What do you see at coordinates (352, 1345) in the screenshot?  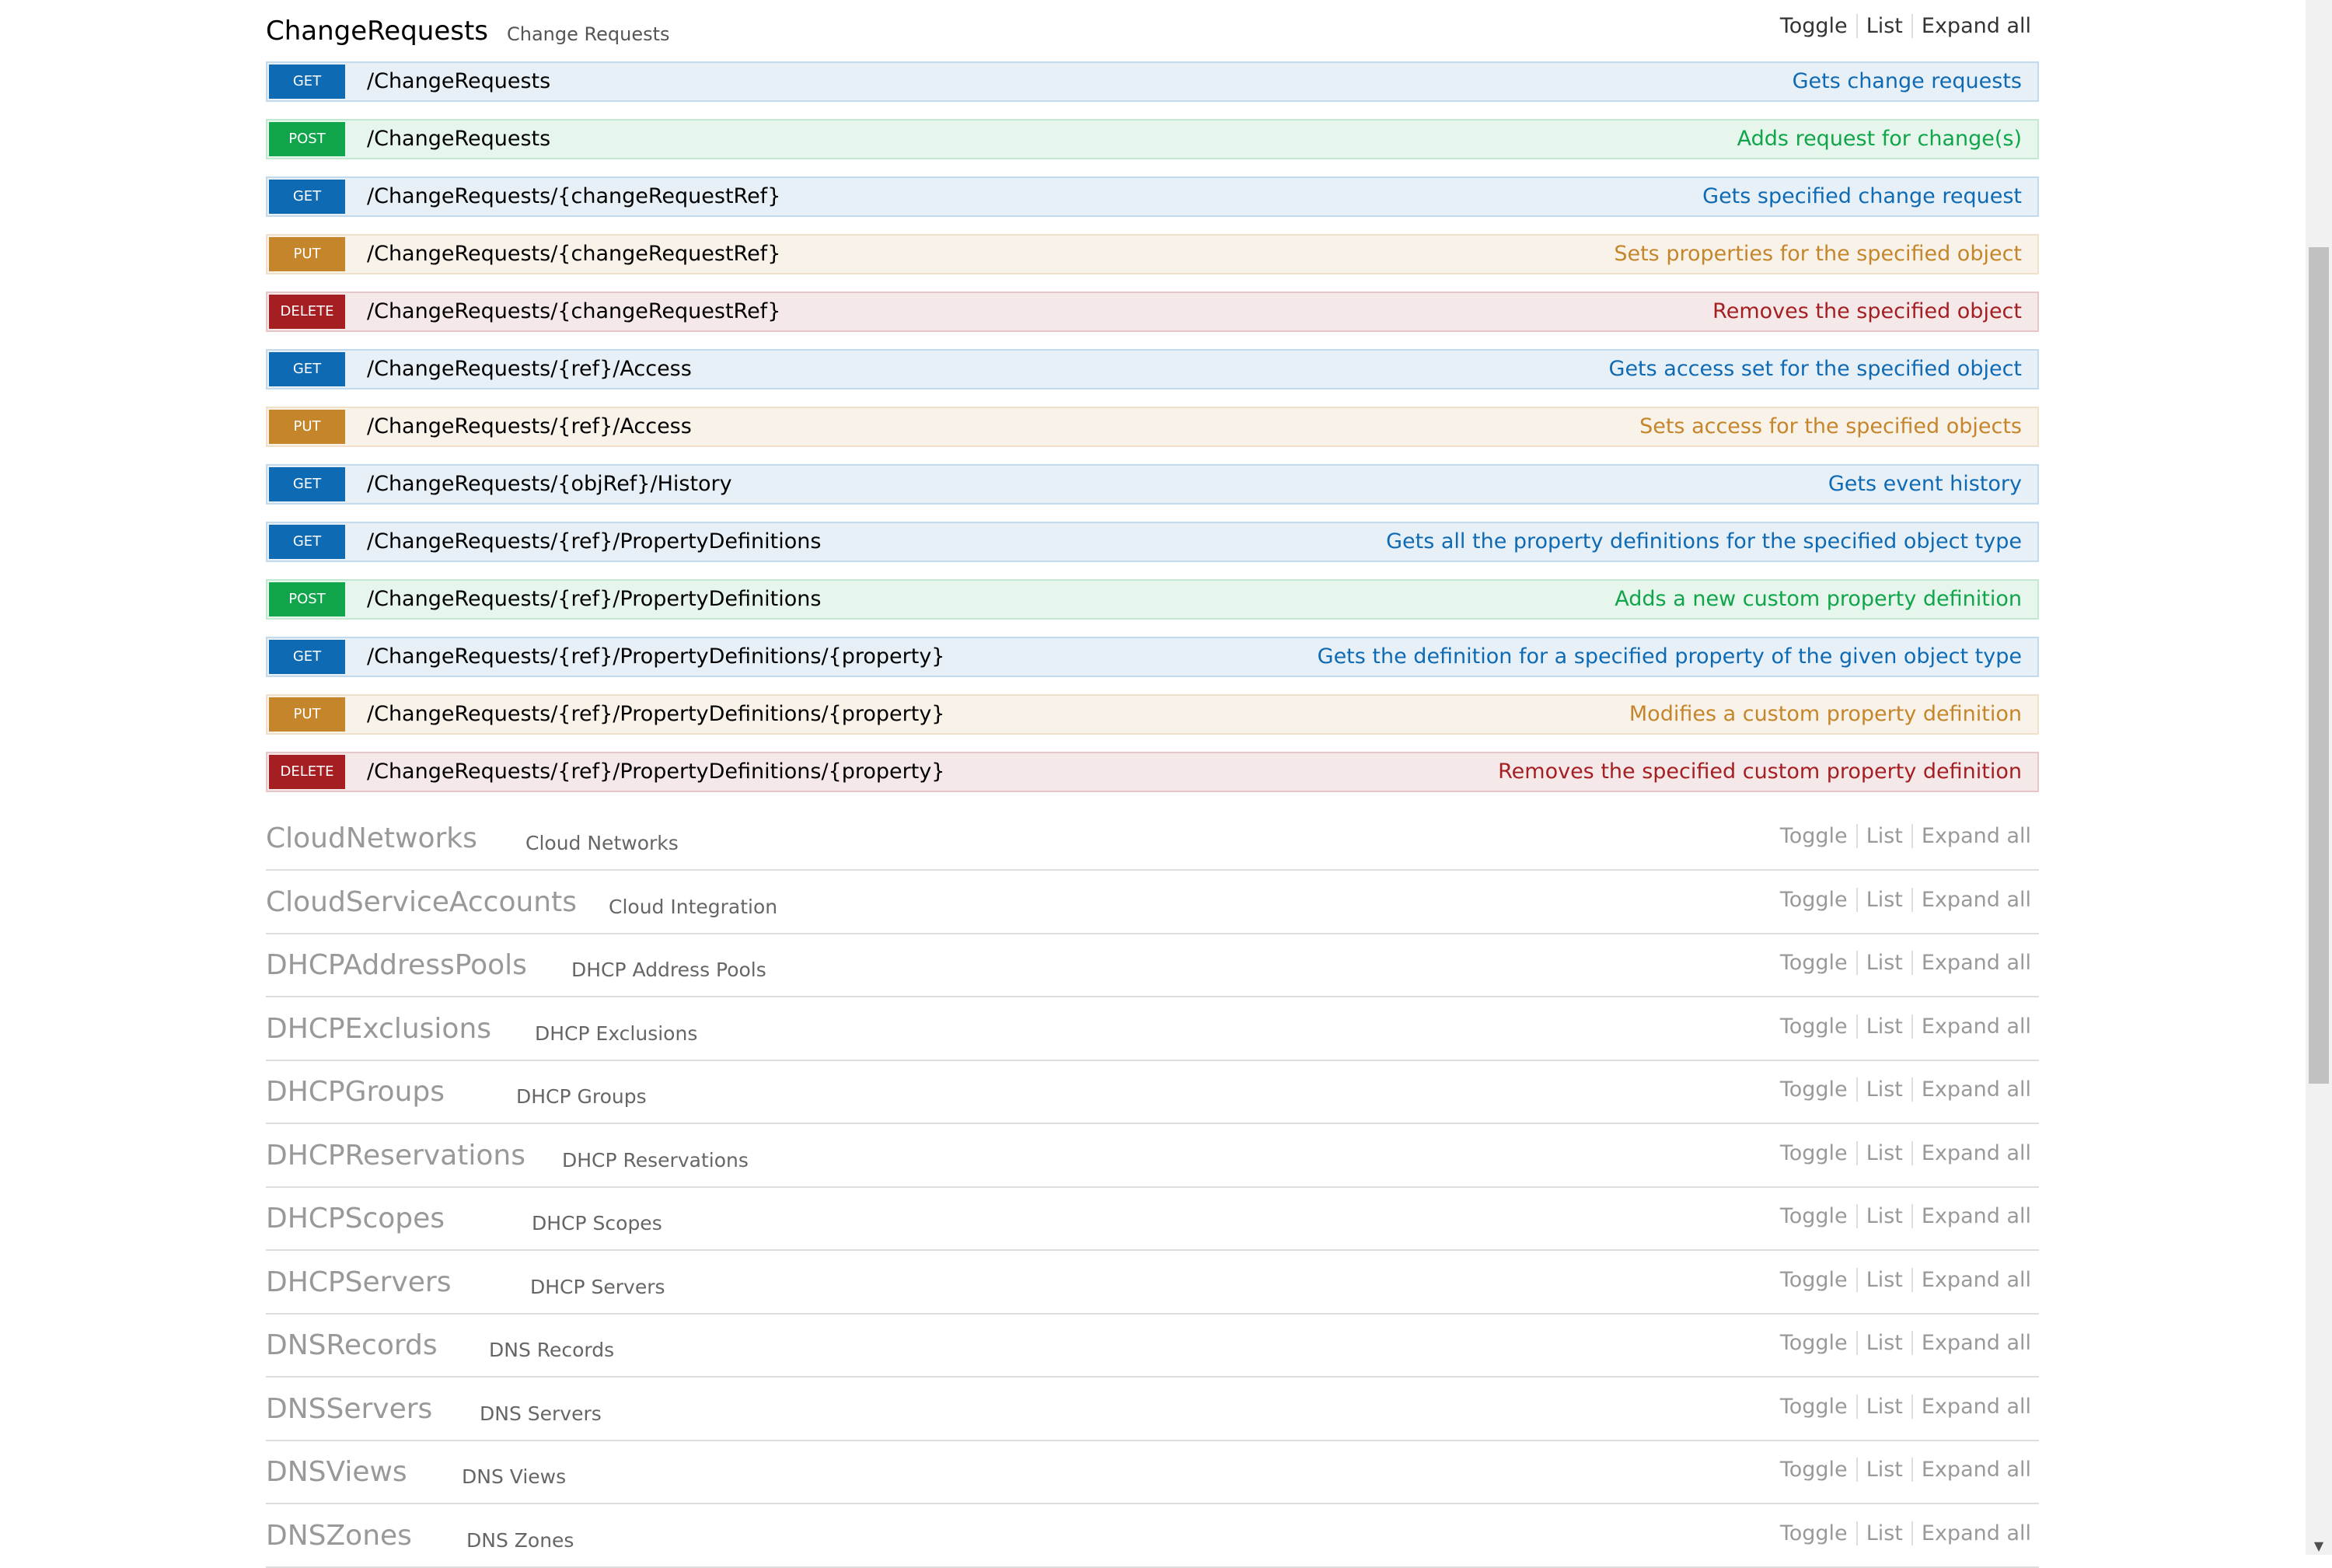 I see `resource-name: DNSRecords` at bounding box center [352, 1345].